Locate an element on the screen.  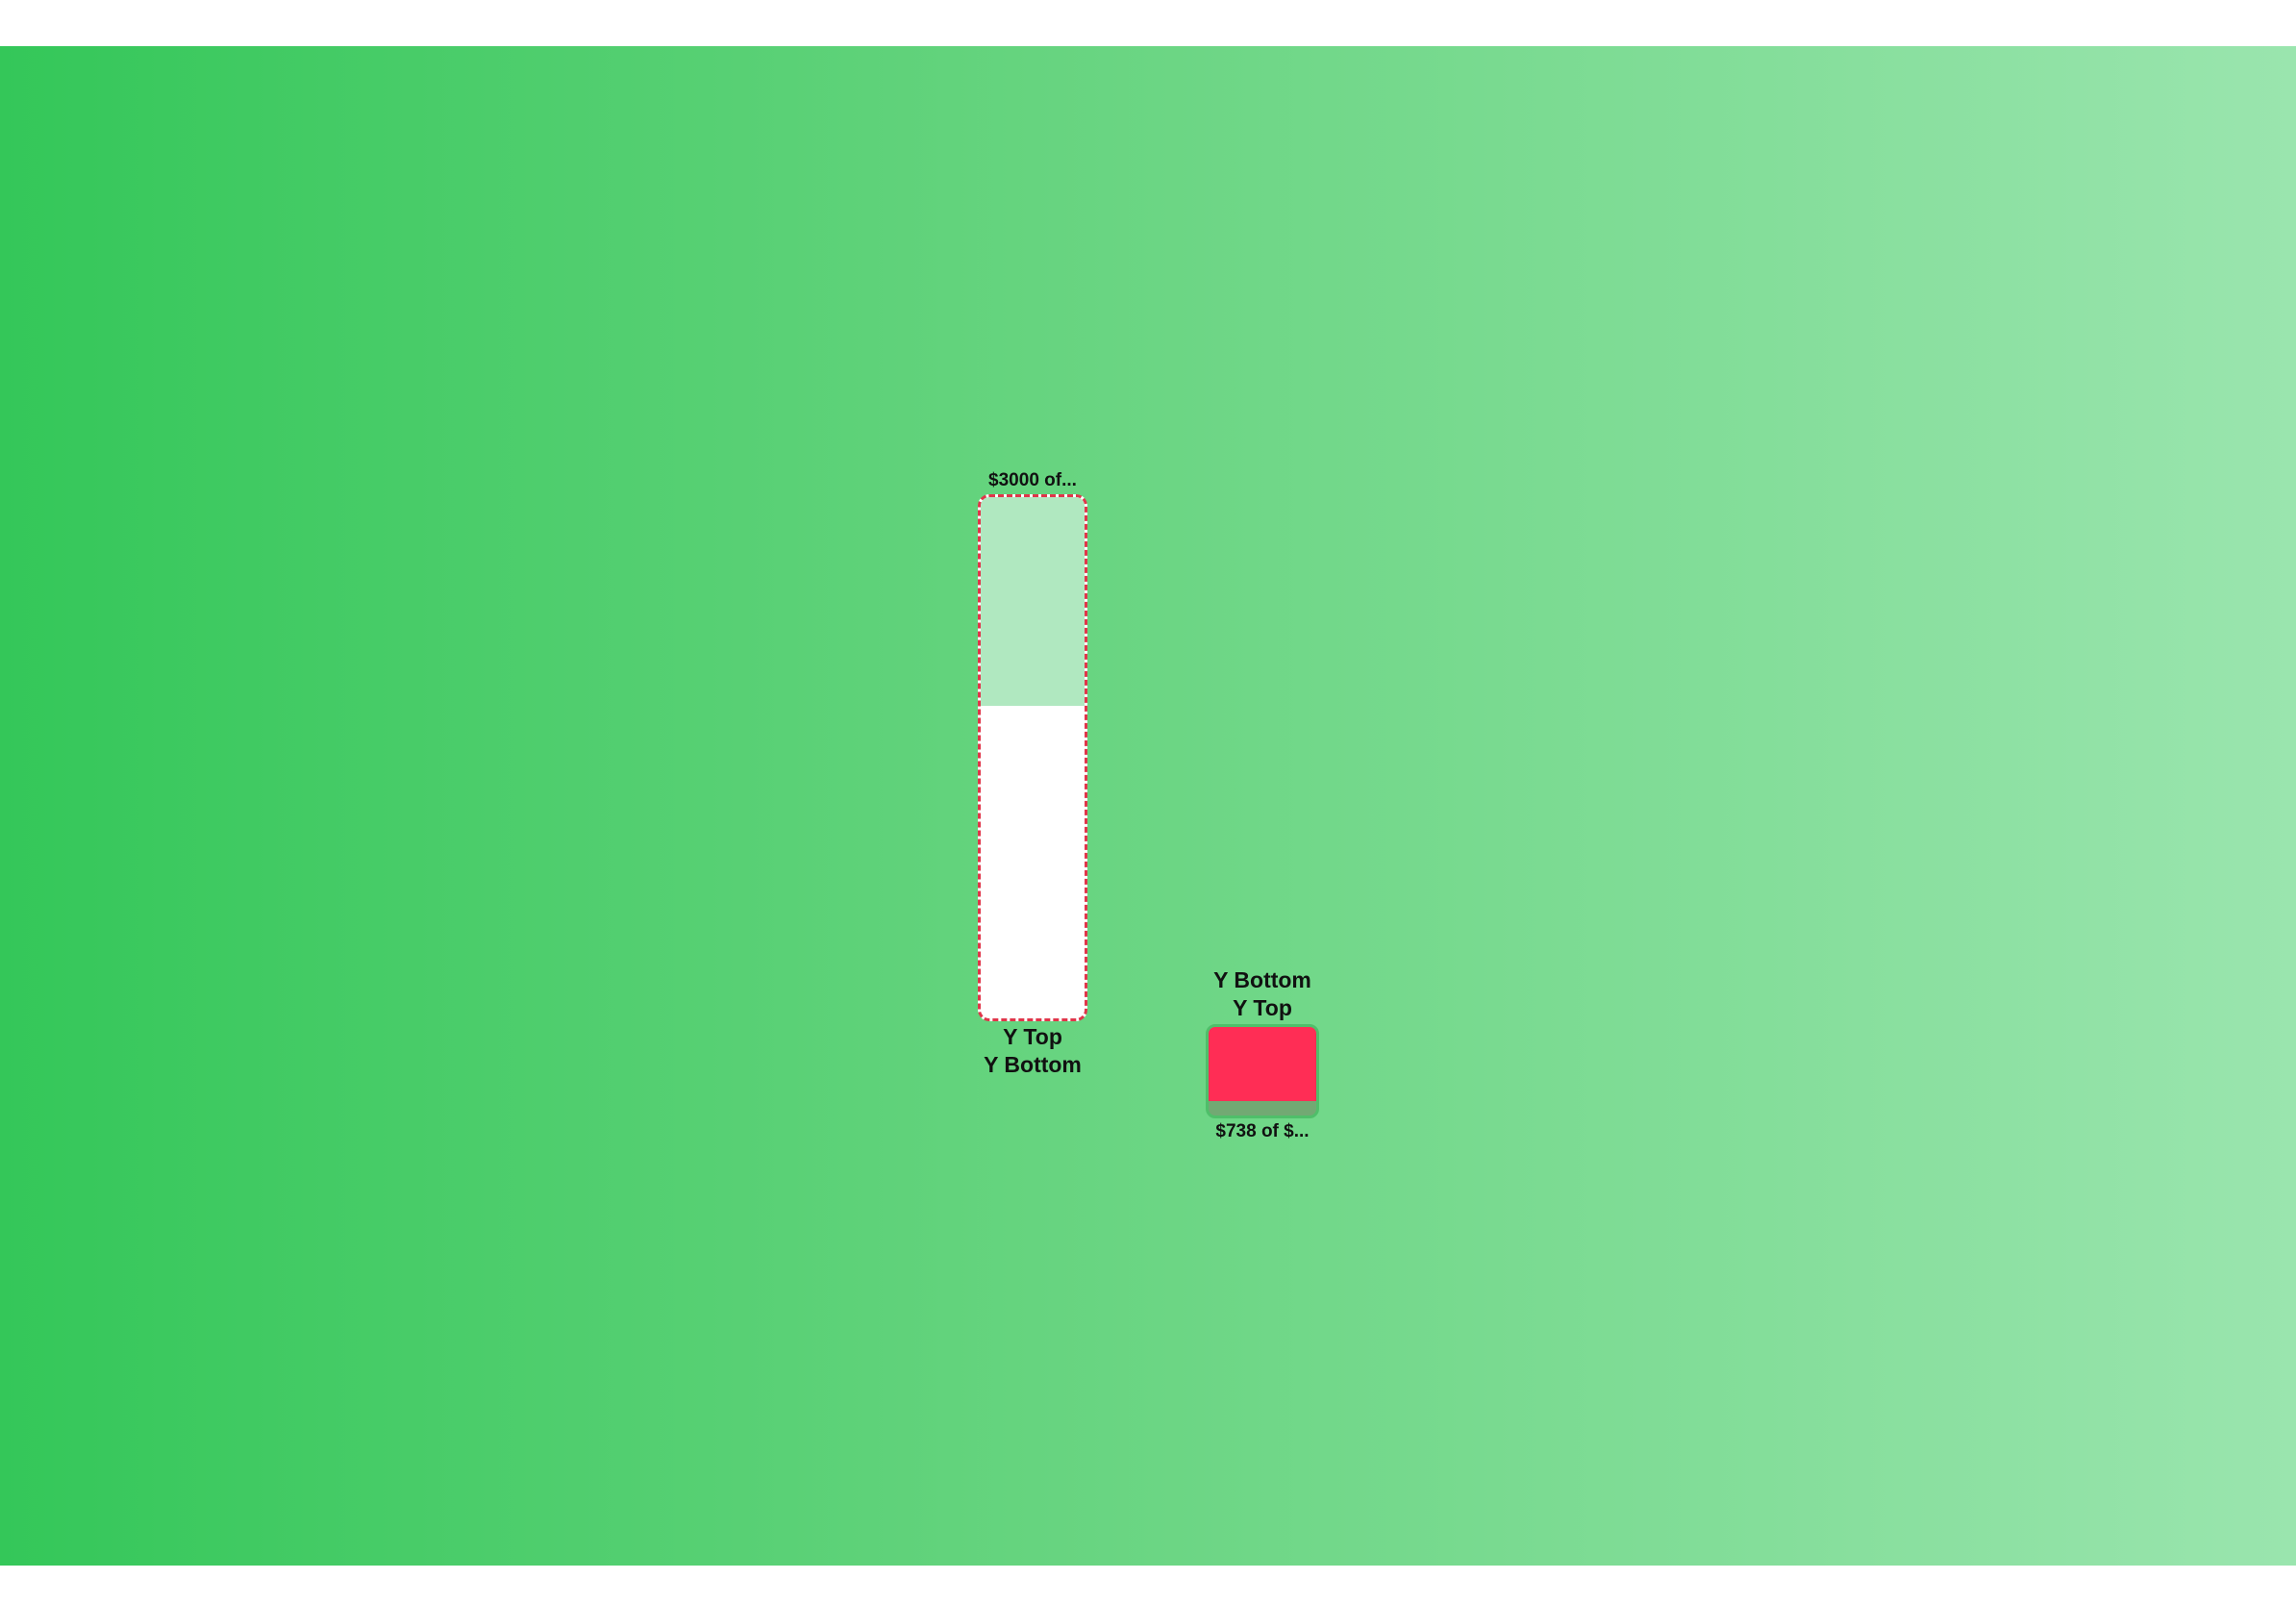
goal-2-progress-fill is located at coordinates (1262, 1064).